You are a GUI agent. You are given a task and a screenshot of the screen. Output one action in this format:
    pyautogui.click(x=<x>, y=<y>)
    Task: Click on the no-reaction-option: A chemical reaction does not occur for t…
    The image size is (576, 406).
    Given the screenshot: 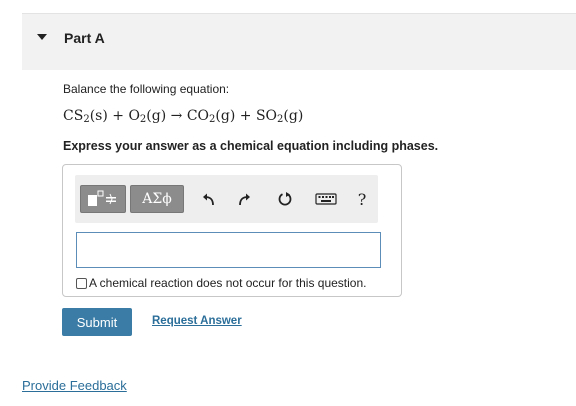 What is the action you would take?
    pyautogui.click(x=221, y=283)
    